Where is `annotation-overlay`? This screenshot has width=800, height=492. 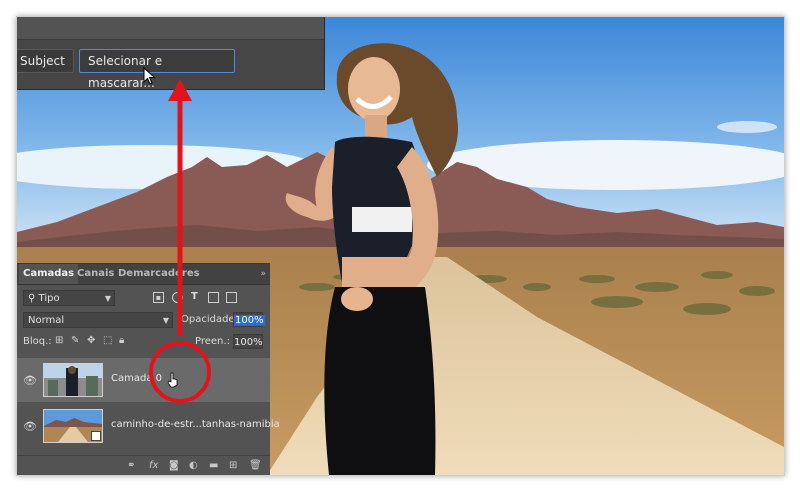 annotation-overlay is located at coordinates (180, 241).